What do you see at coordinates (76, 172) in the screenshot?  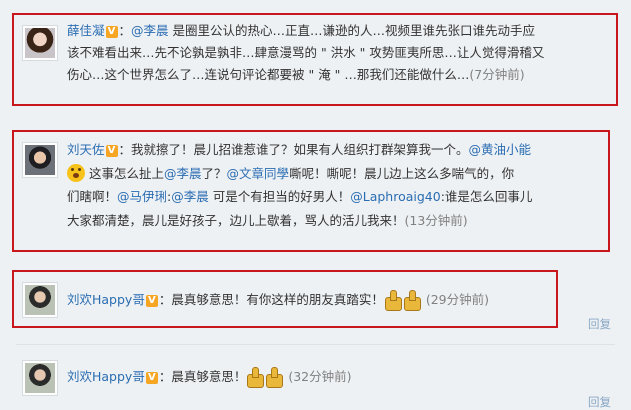 I see `surprised-emoji-icon` at bounding box center [76, 172].